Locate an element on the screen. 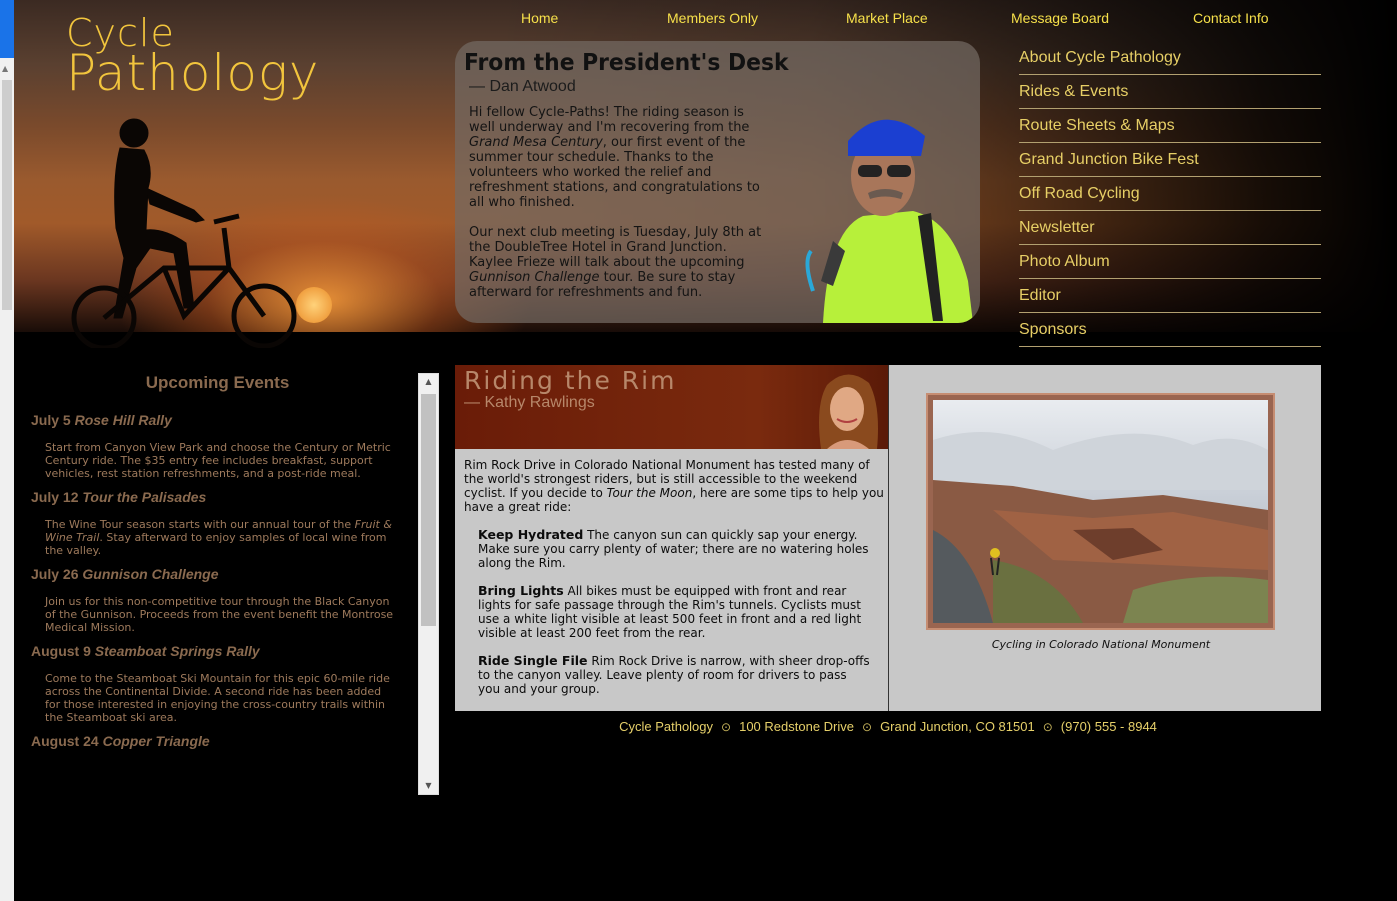  event-title: July 12 Tour the Palisades is located at coordinates (119, 497).